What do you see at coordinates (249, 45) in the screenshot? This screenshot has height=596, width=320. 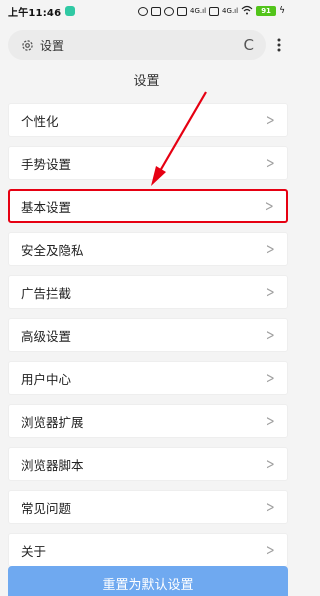 I see `refresh-icon: C` at bounding box center [249, 45].